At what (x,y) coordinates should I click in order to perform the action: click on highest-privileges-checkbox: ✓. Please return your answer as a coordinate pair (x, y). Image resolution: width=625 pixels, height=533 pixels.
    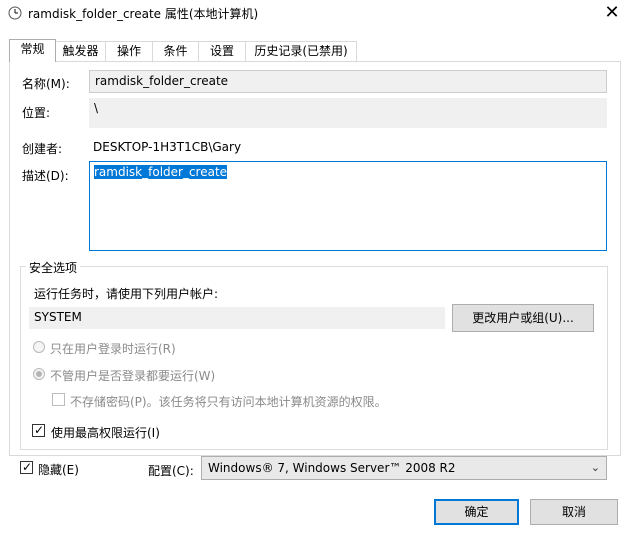
    Looking at the image, I should click on (38, 430).